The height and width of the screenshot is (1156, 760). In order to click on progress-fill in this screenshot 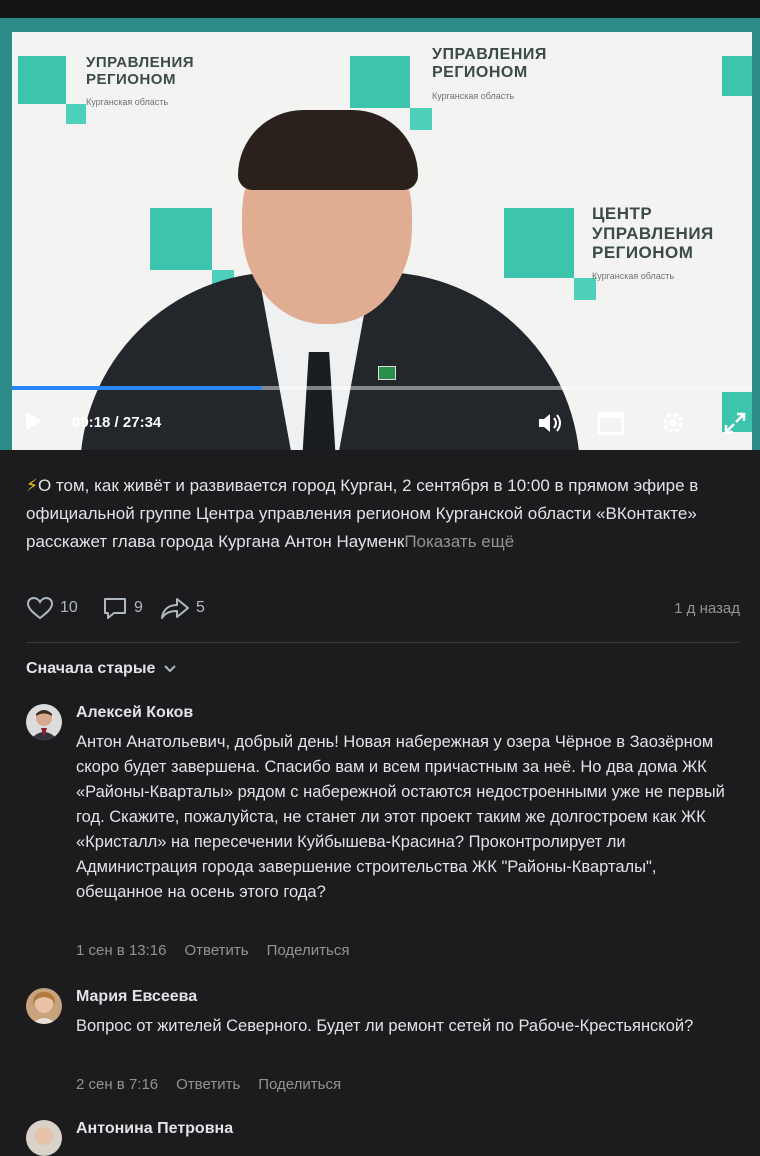, I will do `click(137, 388)`.